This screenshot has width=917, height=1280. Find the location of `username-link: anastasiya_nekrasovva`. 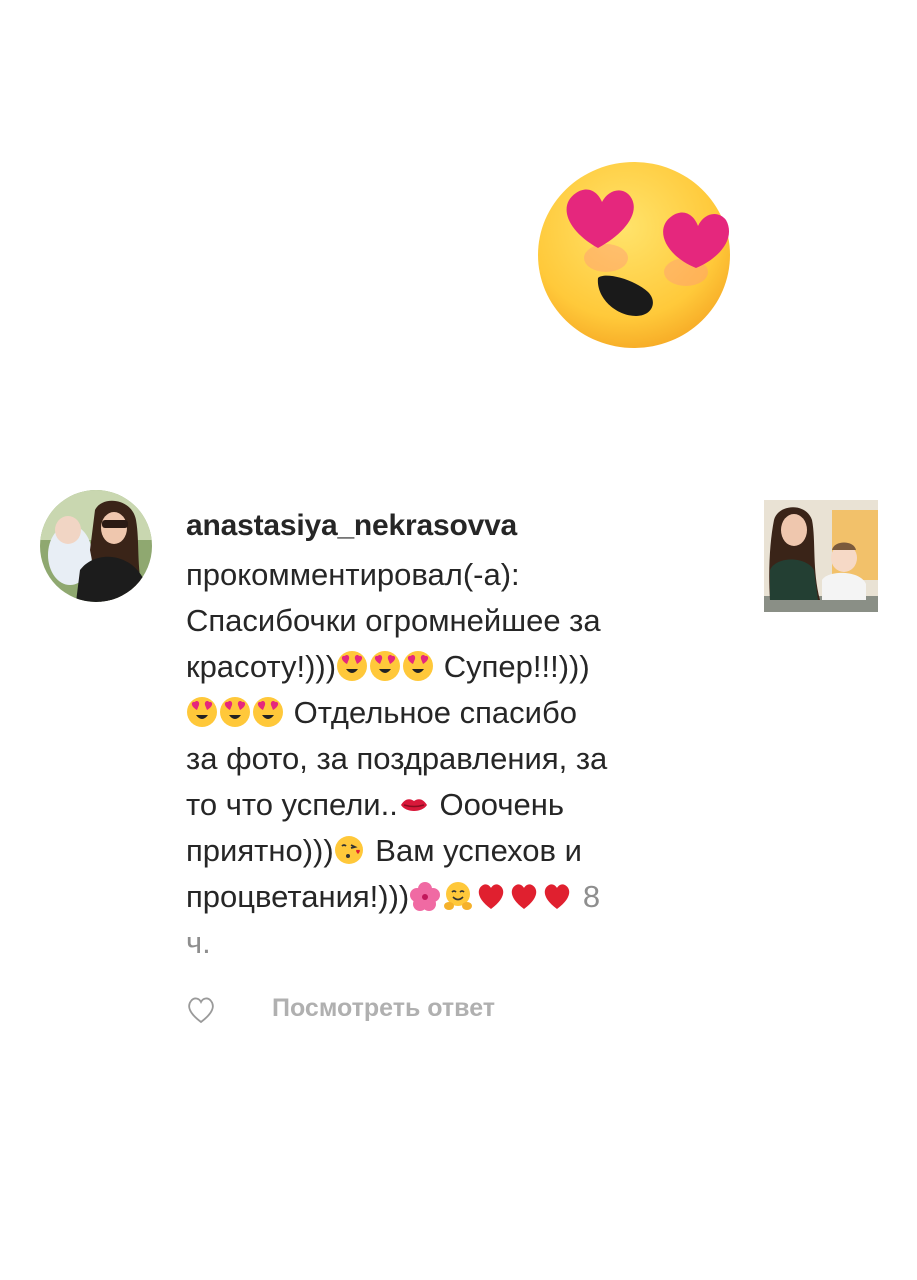

username-link: anastasiya_nekrasovva is located at coordinates (446, 526).